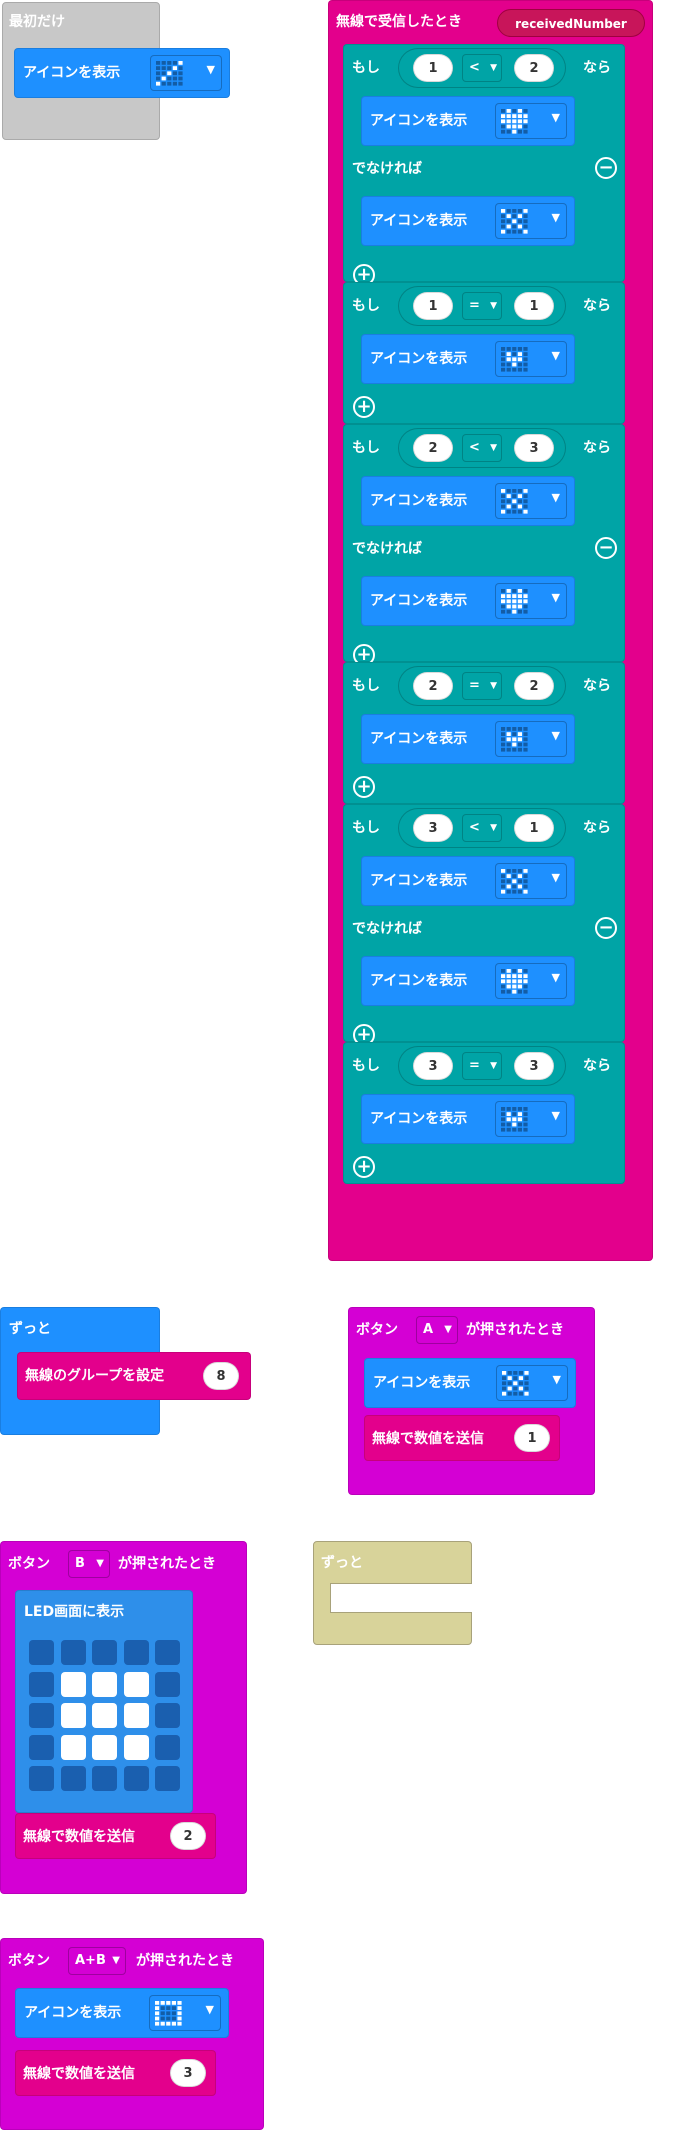 Image resolution: width=679 pixels, height=2130 pixels. Describe the element at coordinates (532, 1438) in the screenshot. I see `value-pill: 1` at that location.